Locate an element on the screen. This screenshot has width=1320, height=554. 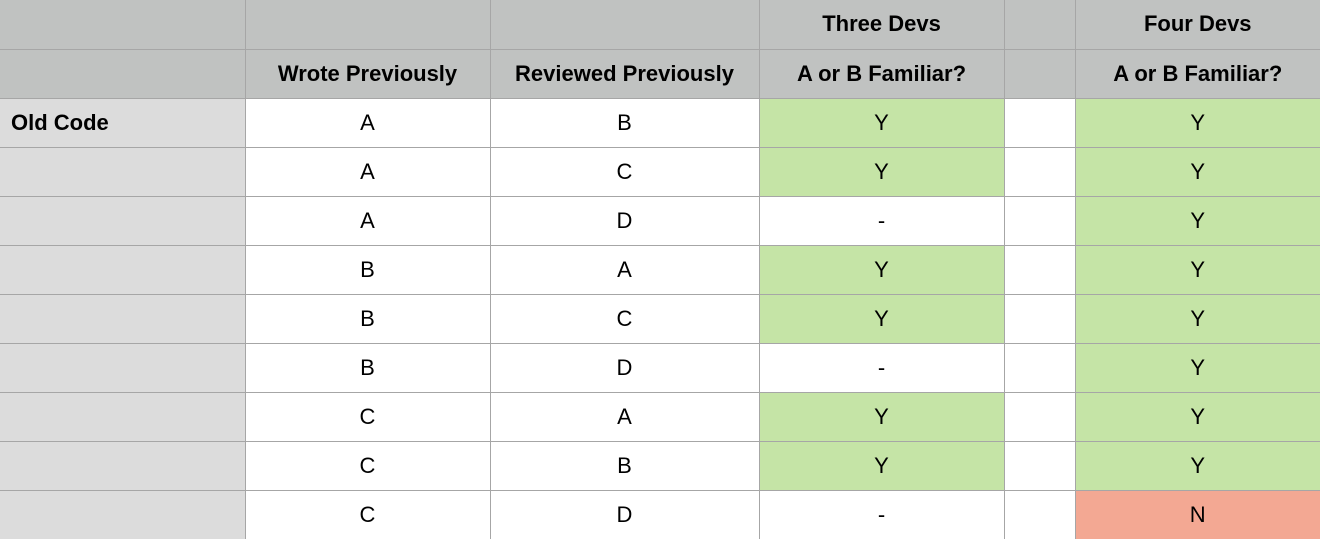
table-row: BAYY is located at coordinates (660, 269).